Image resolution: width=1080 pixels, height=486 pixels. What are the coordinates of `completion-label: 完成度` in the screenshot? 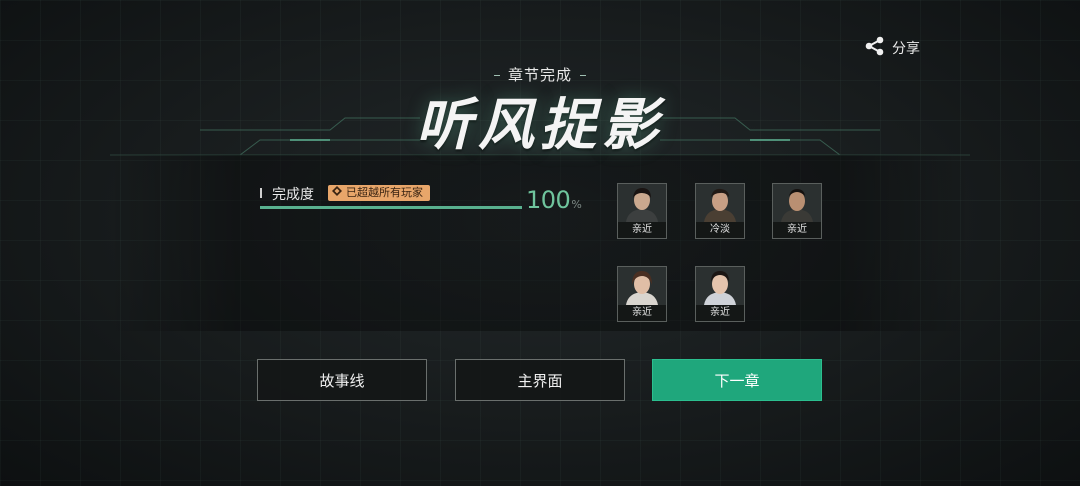 It's located at (293, 195).